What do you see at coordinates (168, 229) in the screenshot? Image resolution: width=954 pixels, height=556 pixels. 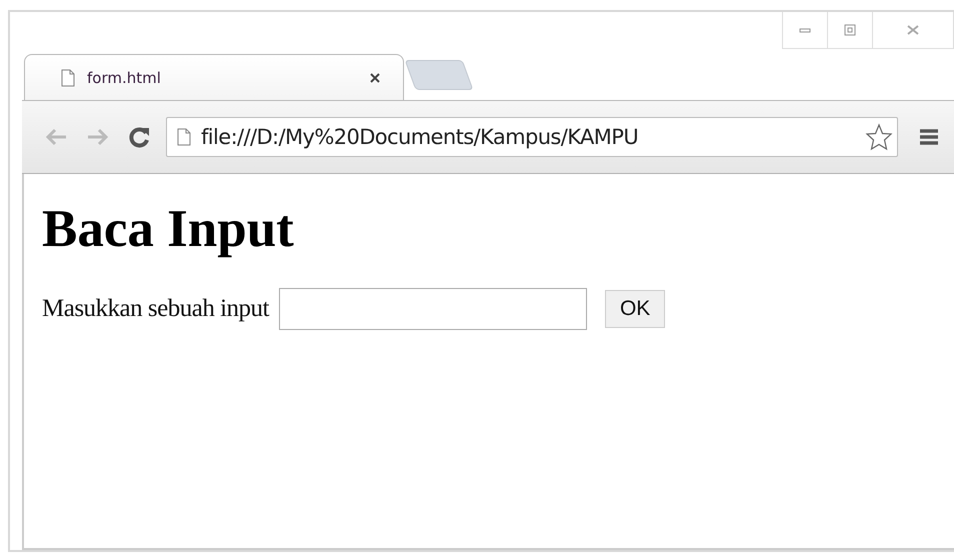 I see `page-heading: Baca Input` at bounding box center [168, 229].